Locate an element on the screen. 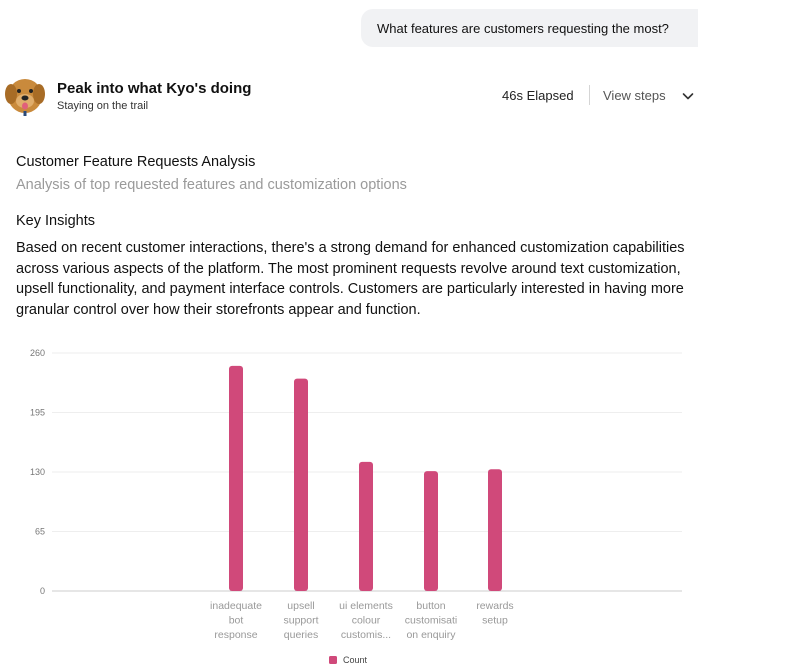 Image resolution: width=786 pixels, height=668 pixels. elapsed-time: 46s Elapsed is located at coordinates (538, 95).